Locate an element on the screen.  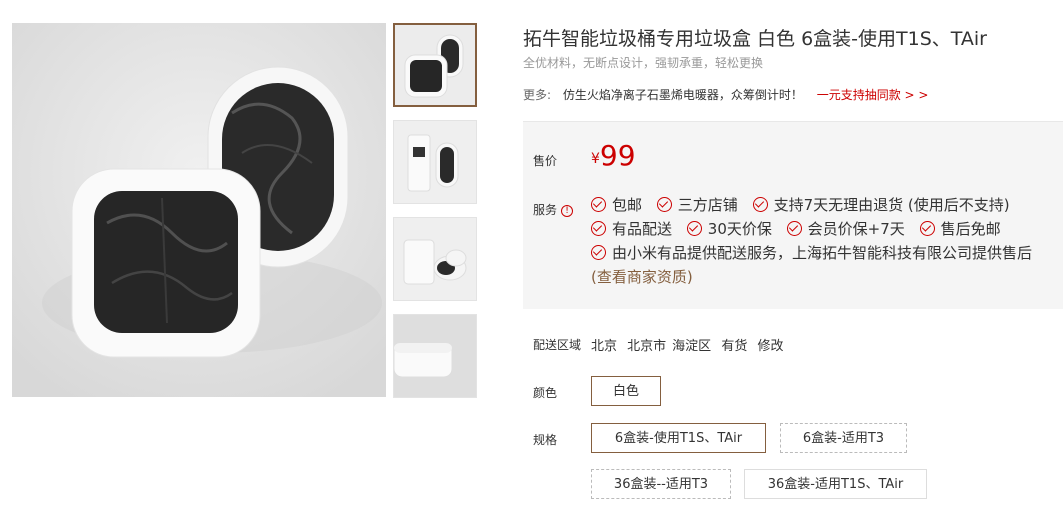
thumbnail-list is located at coordinates (435, 217).